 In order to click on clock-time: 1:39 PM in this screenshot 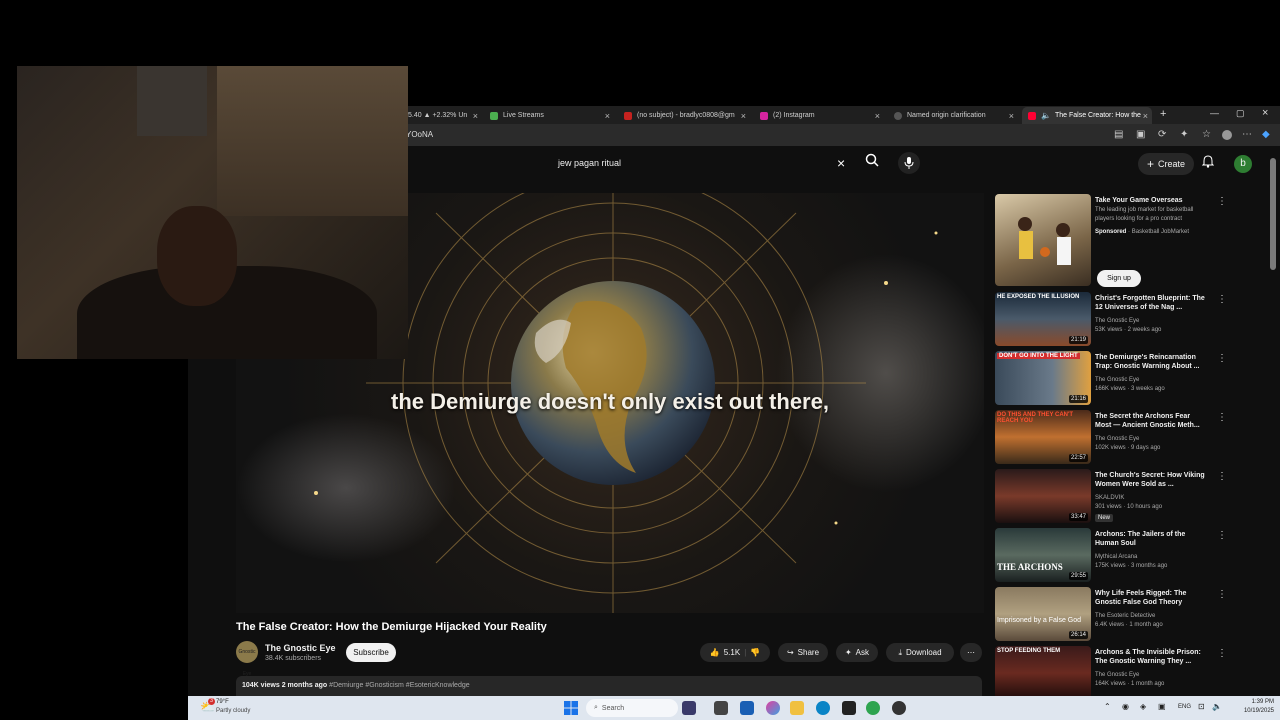, I will do `click(1256, 702)`.